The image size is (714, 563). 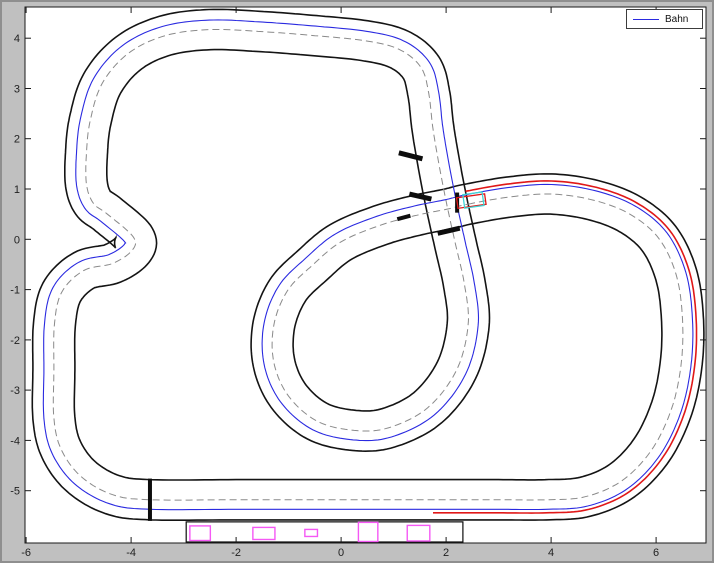 I want to click on legend-line-sample, so click(x=646, y=19).